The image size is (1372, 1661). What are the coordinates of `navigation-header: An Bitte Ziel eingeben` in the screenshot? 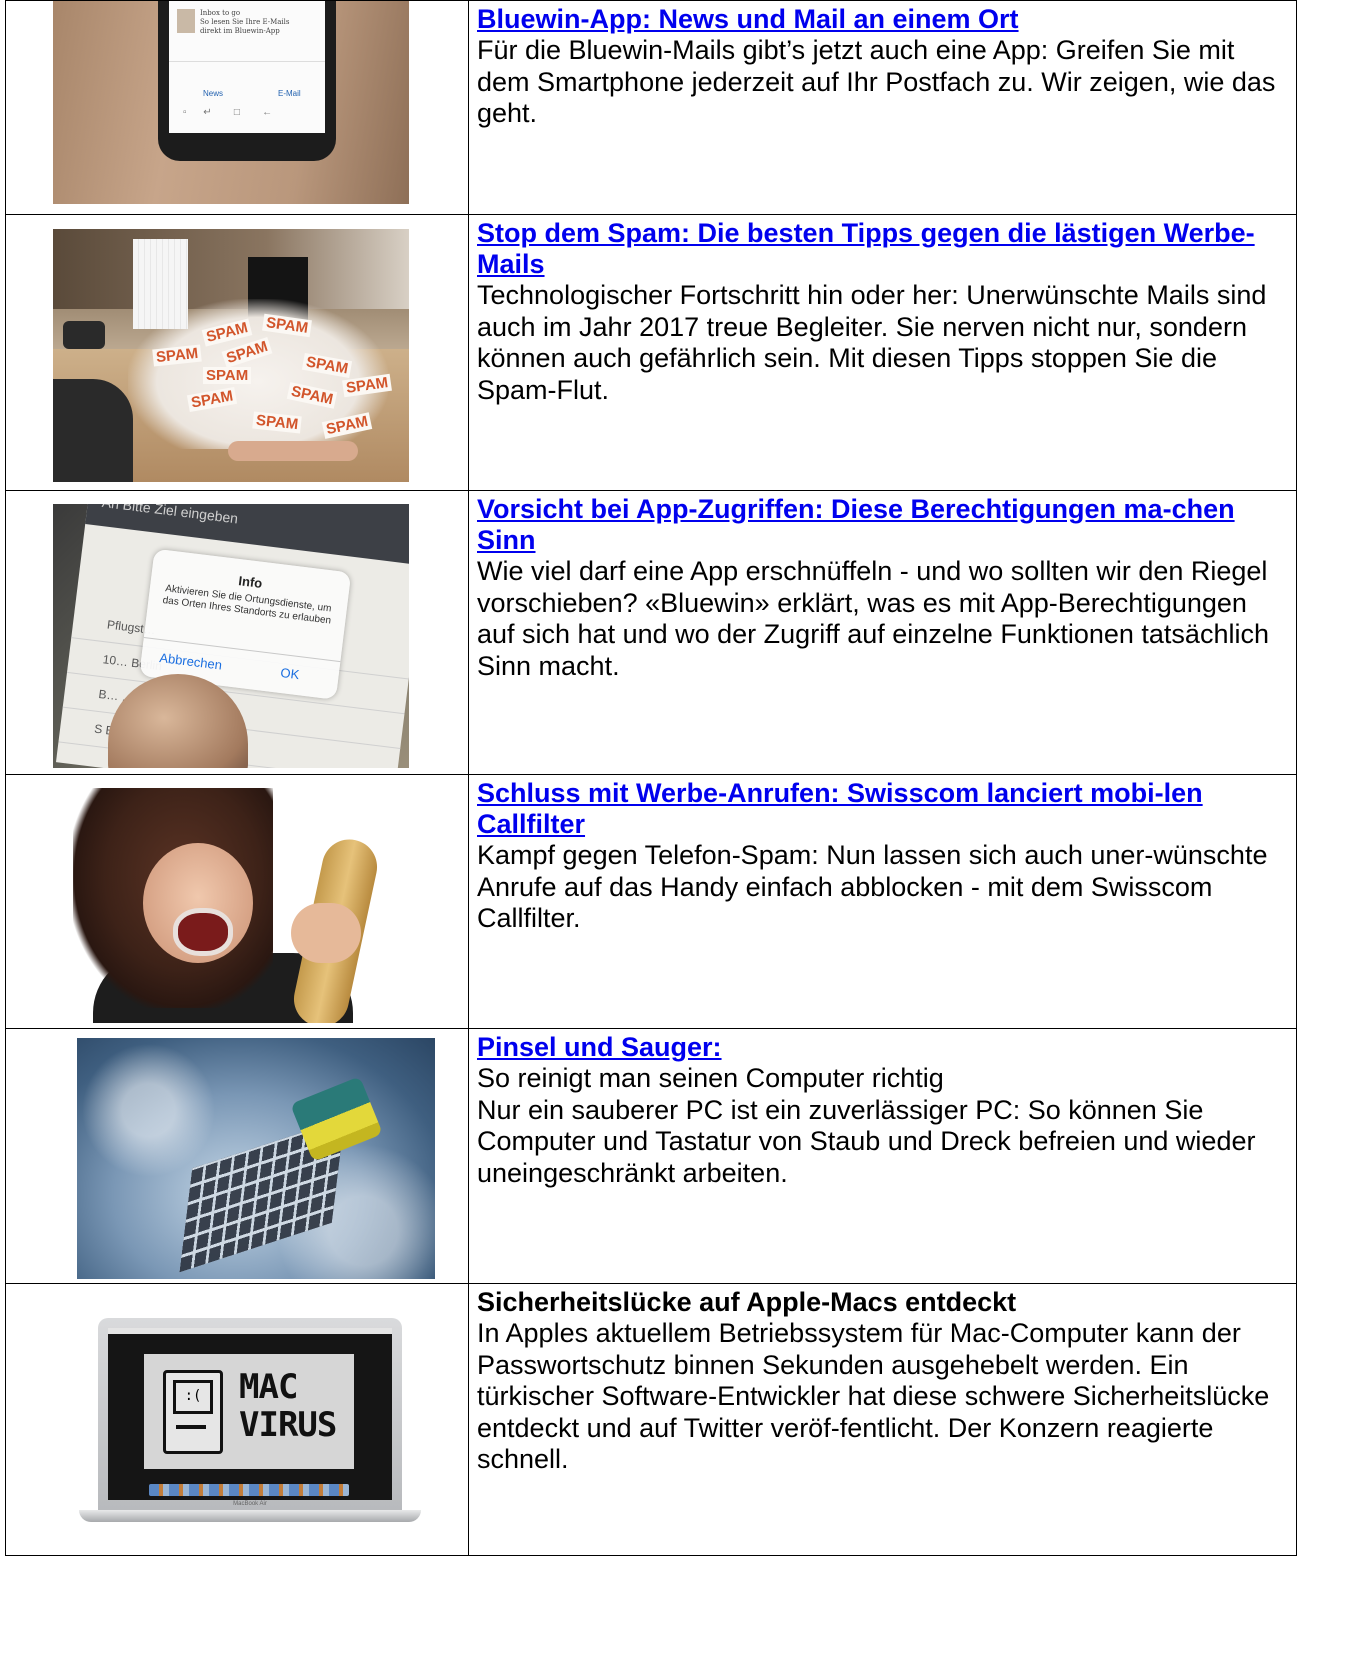 It's located at (247, 535).